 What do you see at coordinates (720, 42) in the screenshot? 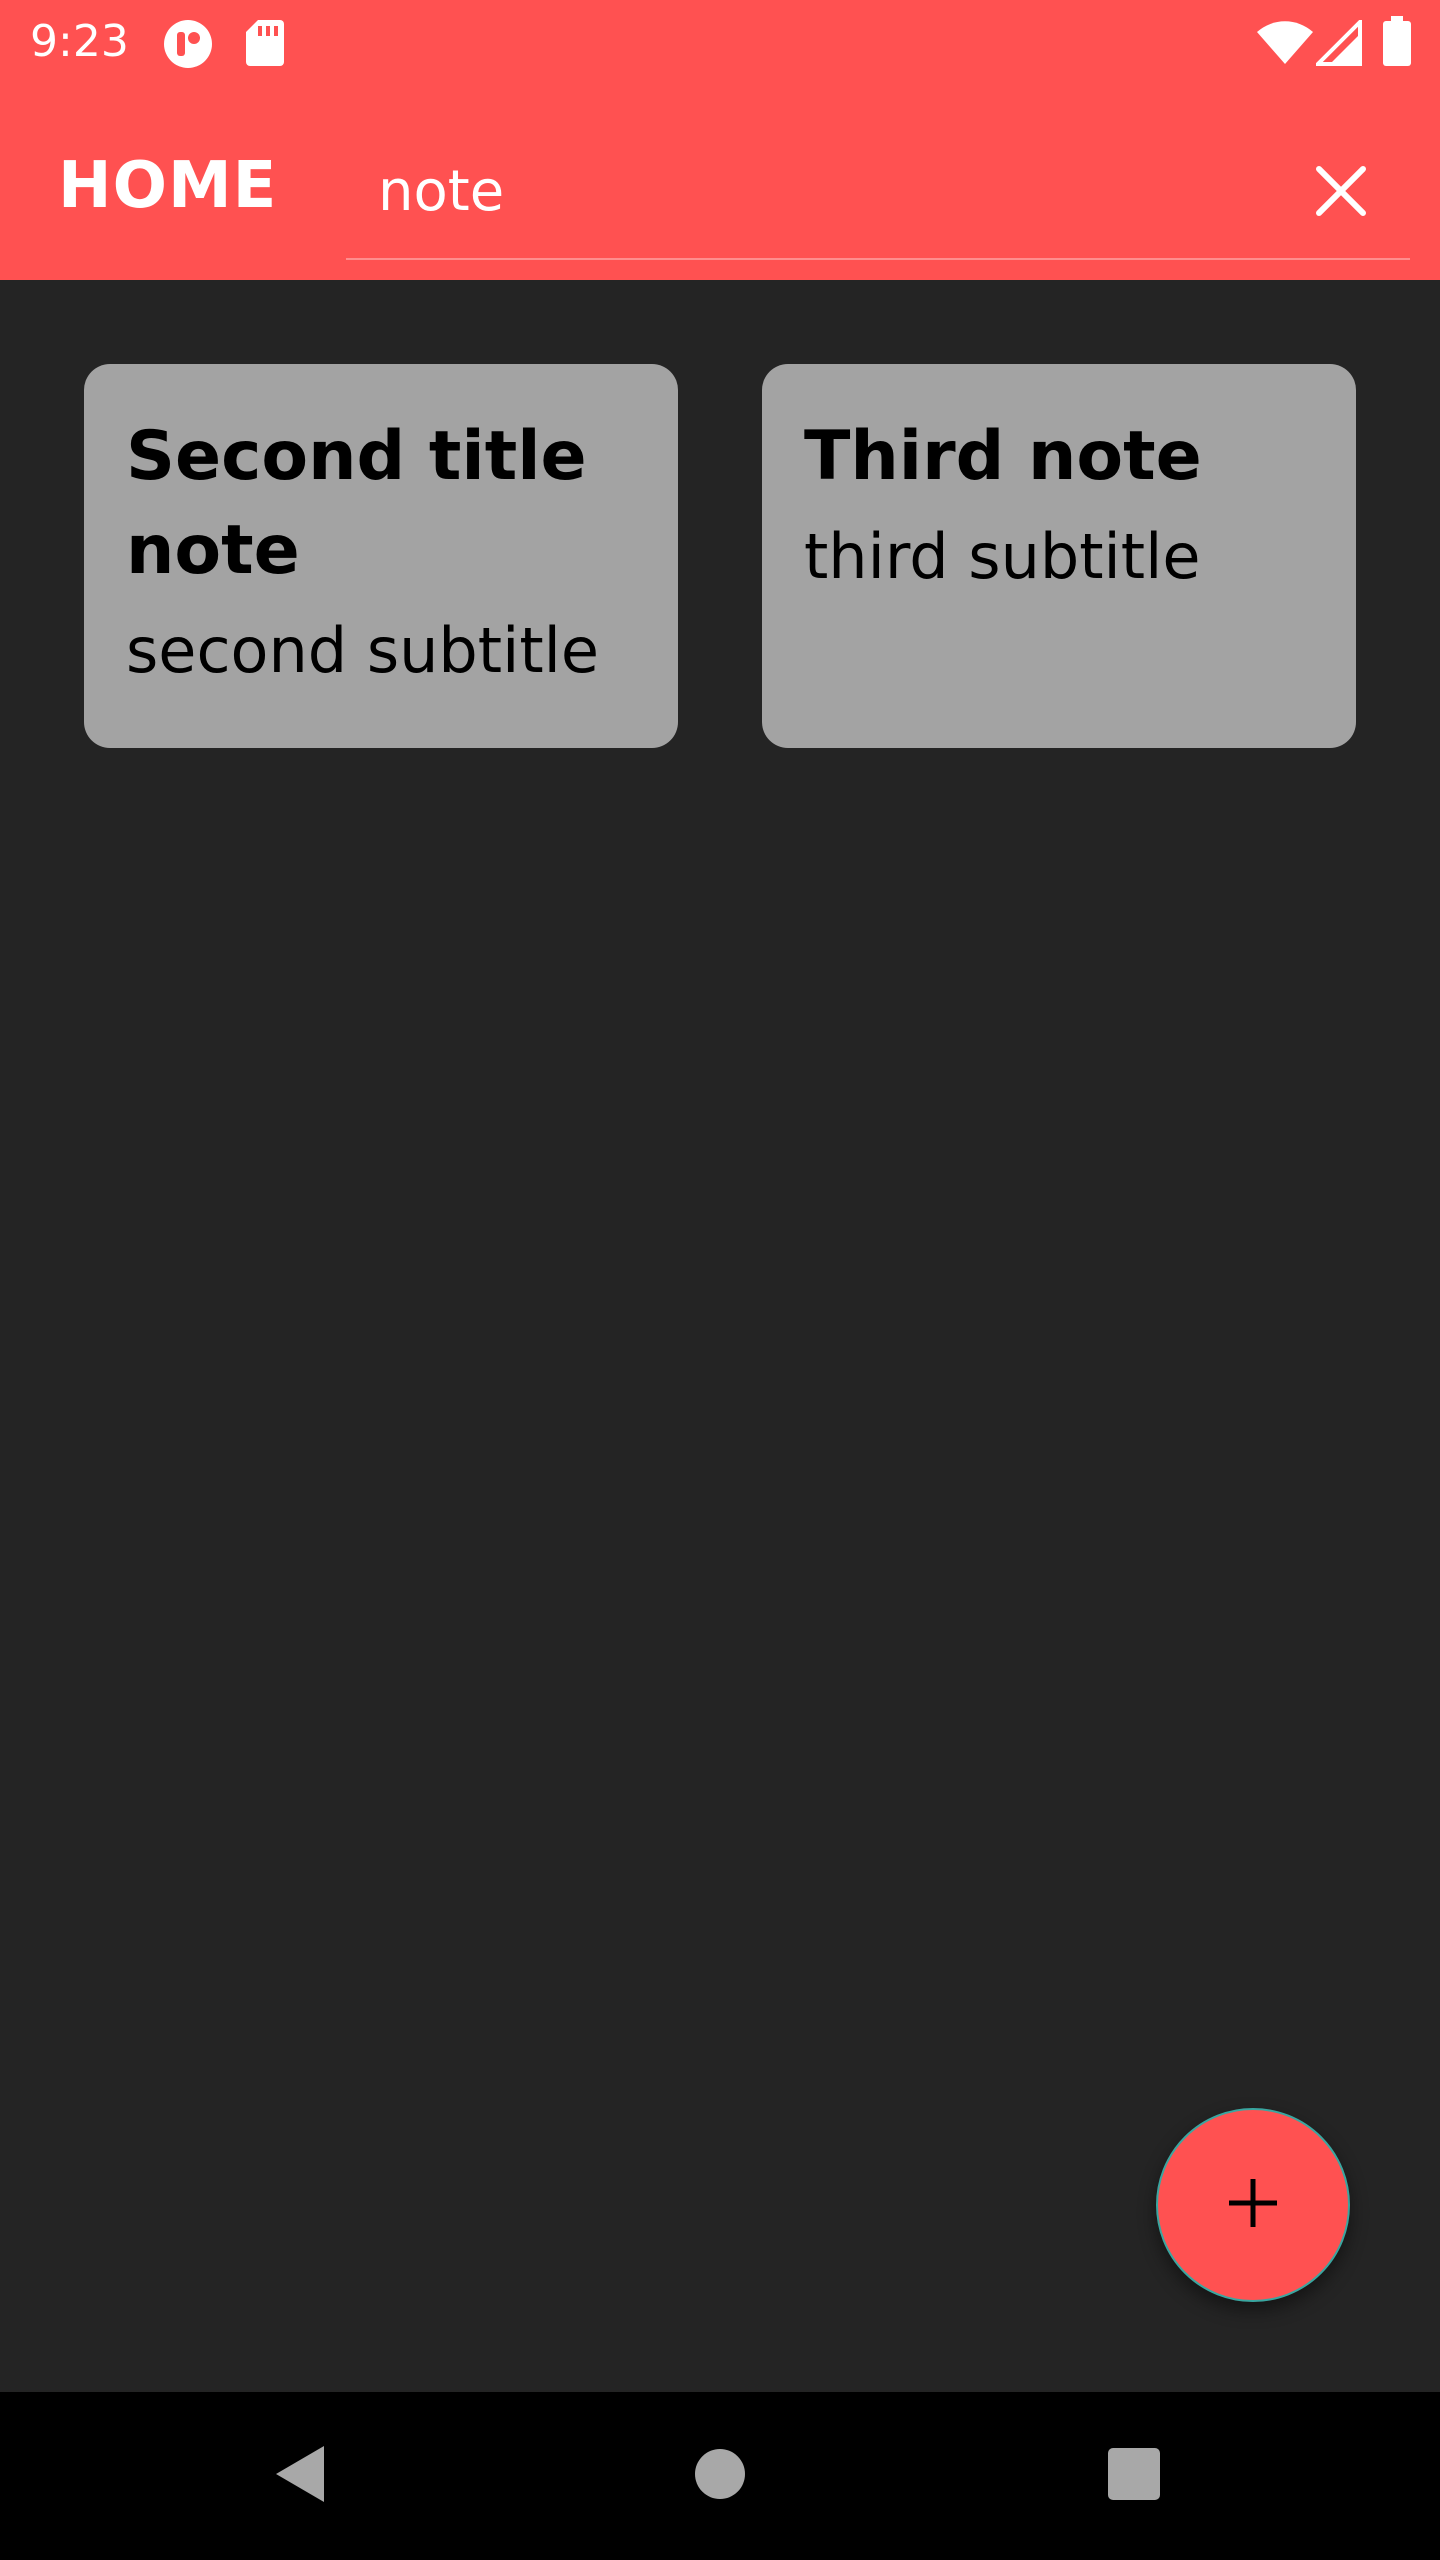
I see `status-bar: 9:23` at bounding box center [720, 42].